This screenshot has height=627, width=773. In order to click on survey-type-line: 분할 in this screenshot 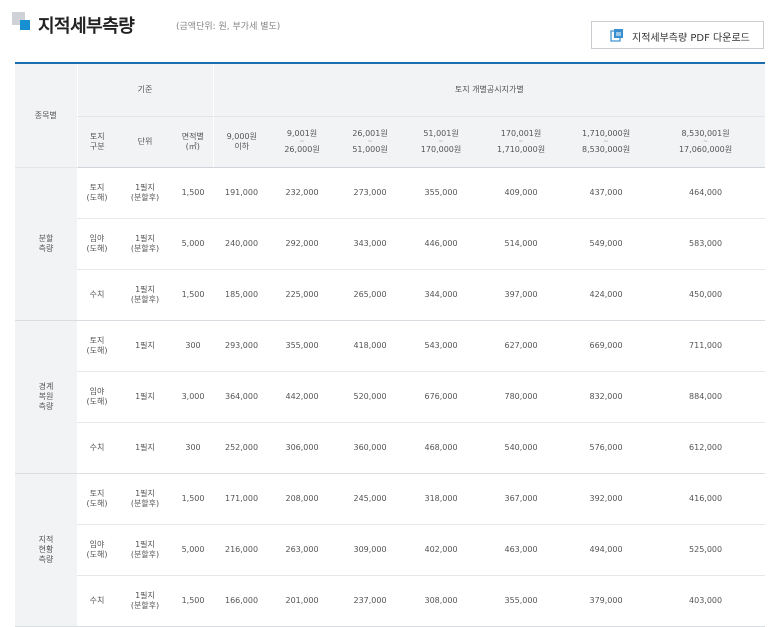, I will do `click(46, 238)`.